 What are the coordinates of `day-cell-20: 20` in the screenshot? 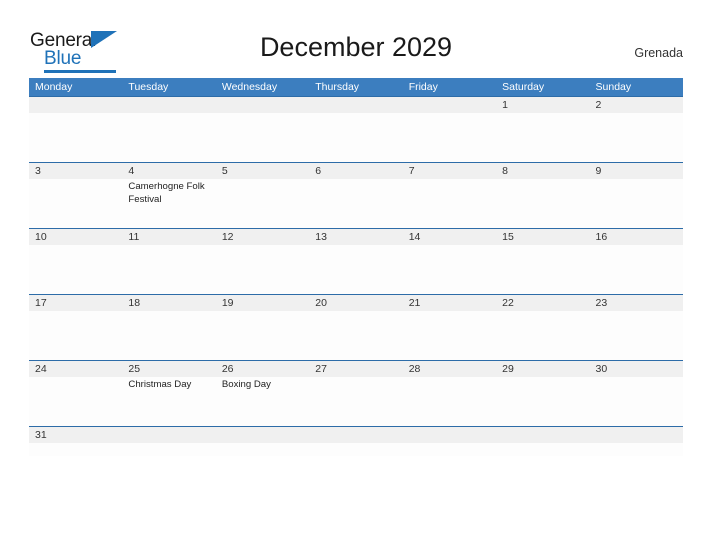 It's located at (355, 327).